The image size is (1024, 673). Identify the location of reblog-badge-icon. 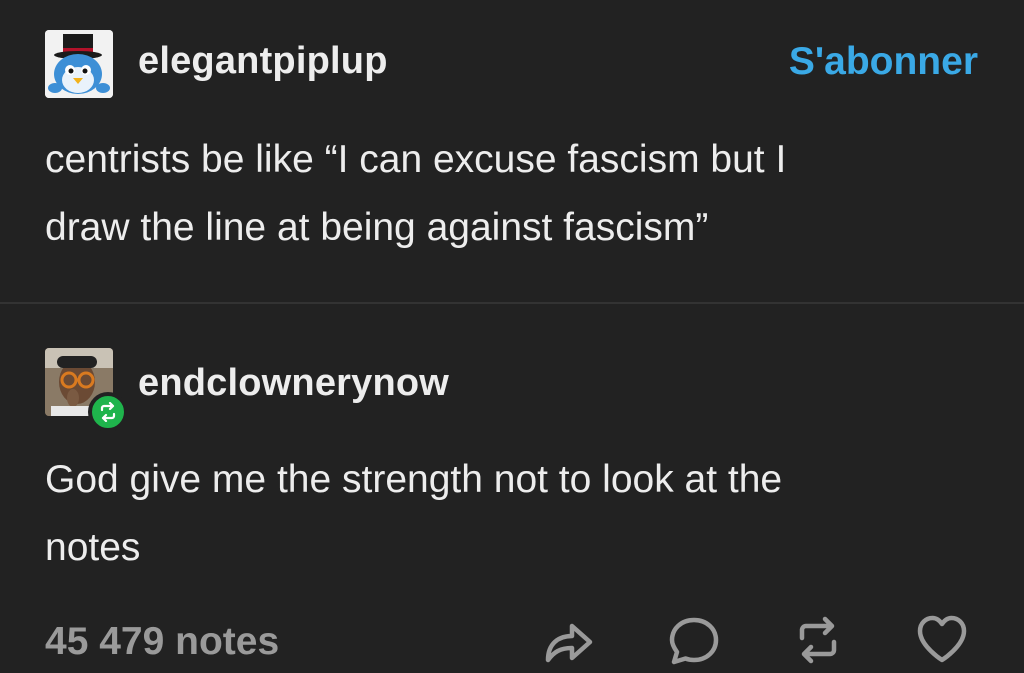
(108, 412).